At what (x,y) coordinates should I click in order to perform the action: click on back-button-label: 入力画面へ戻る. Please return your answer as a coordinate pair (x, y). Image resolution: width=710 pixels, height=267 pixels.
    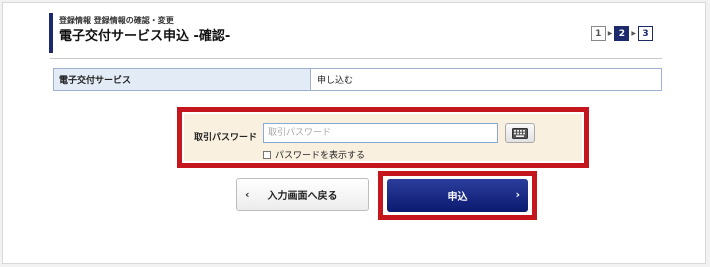
    Looking at the image, I should click on (302, 196).